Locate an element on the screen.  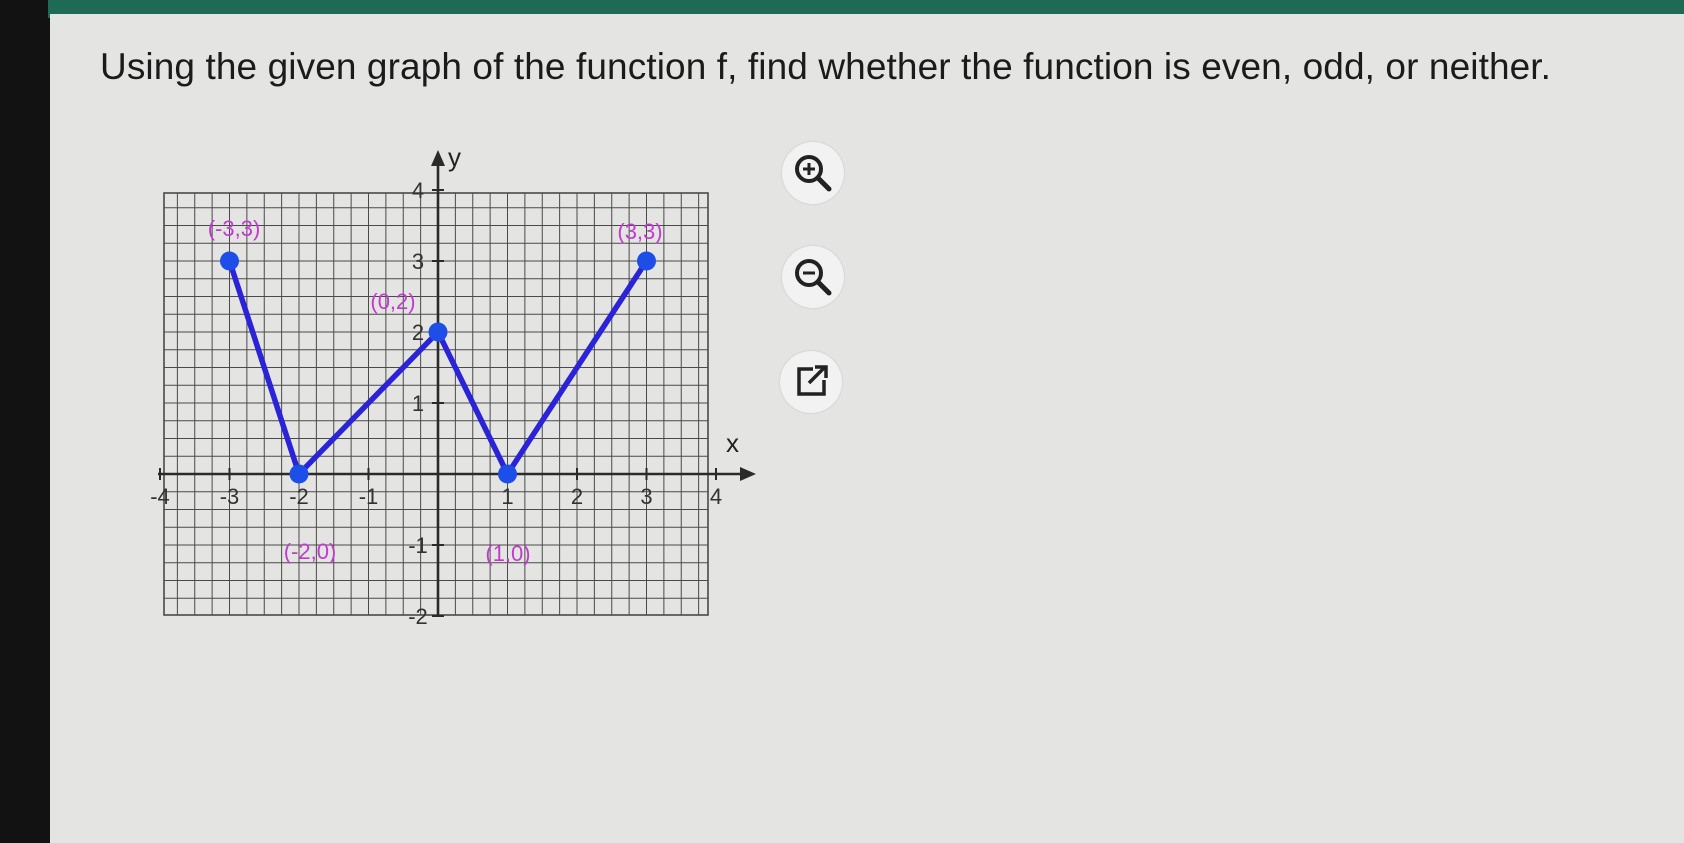
y-tick-label: 1 is located at coordinates (418, 403).